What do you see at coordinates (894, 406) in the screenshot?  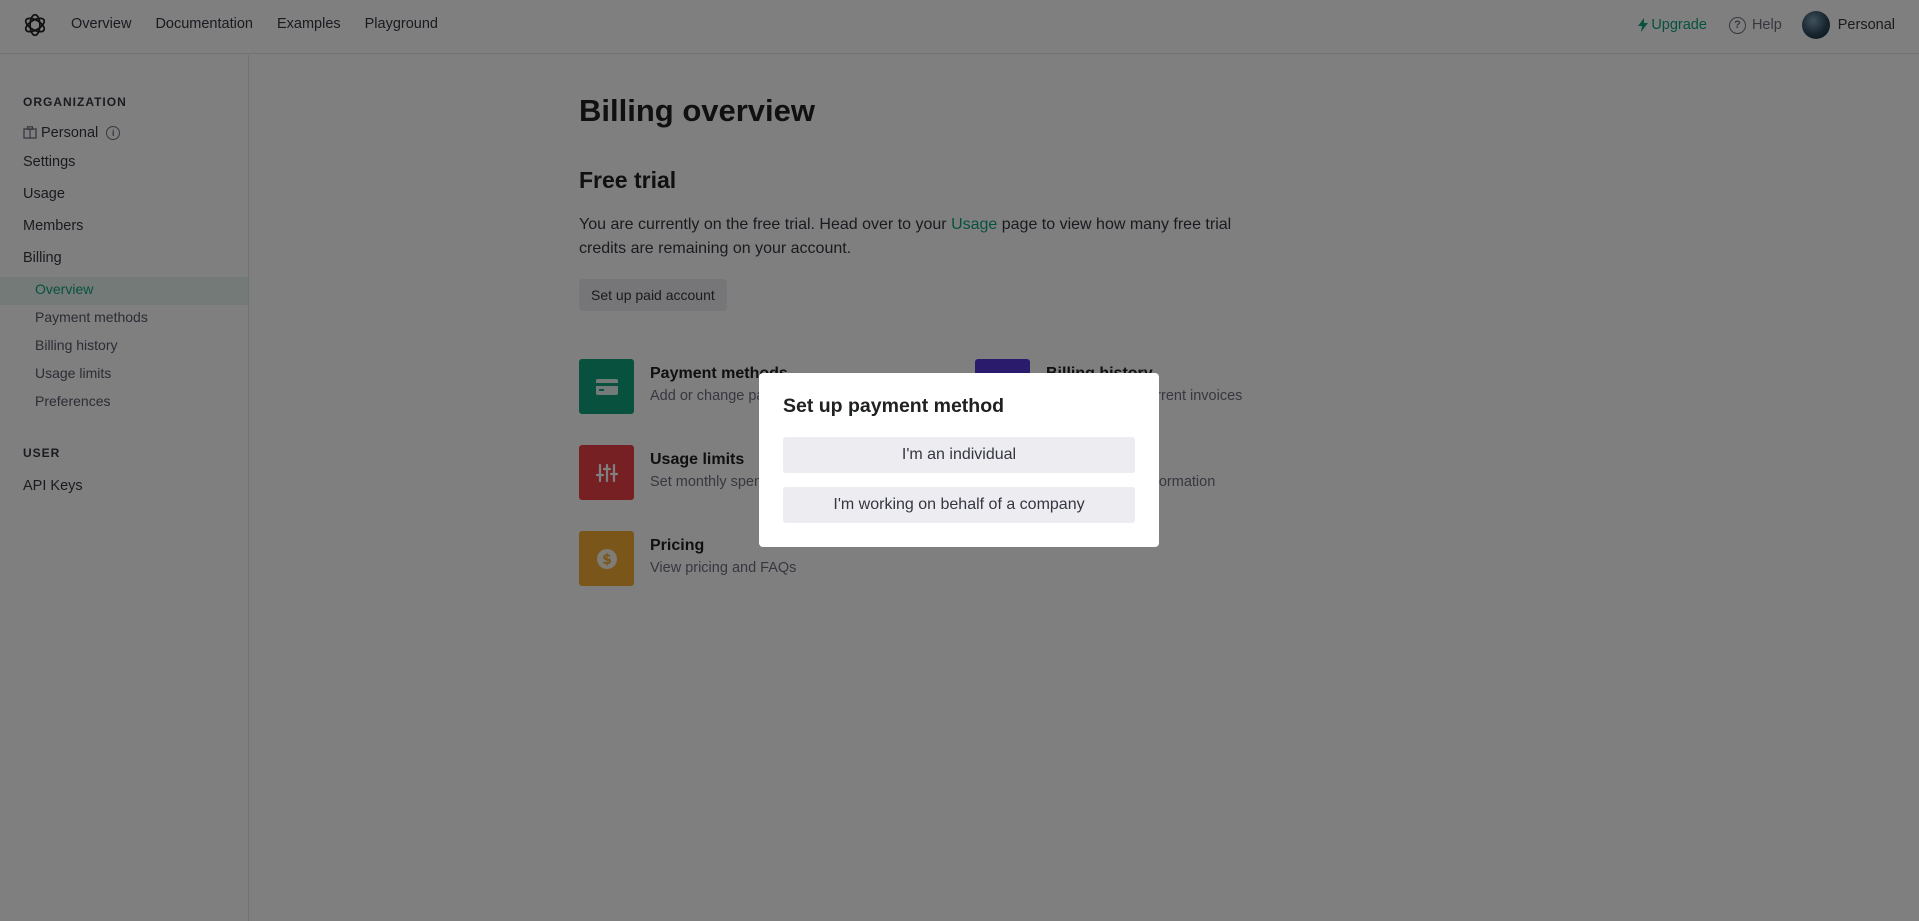 I see `dialog-title: Set up payment method` at bounding box center [894, 406].